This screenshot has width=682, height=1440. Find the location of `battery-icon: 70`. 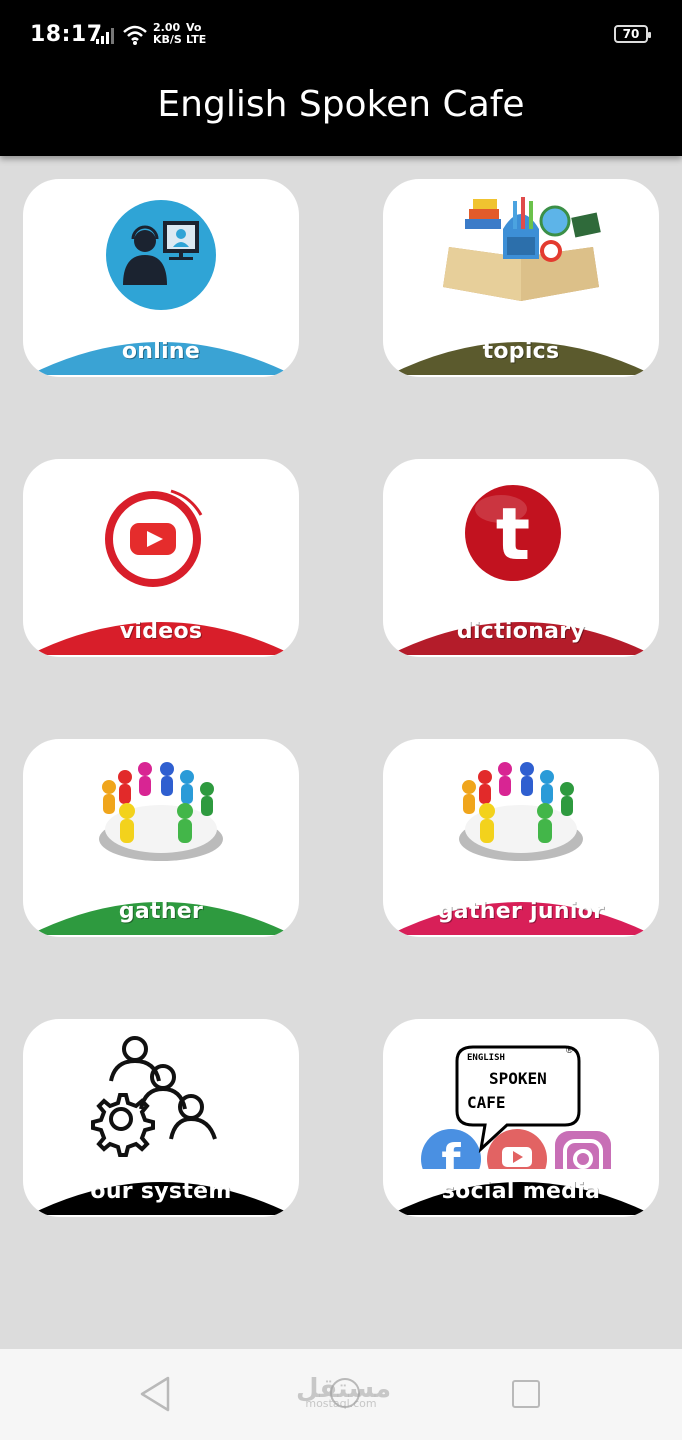

battery-icon: 70 is located at coordinates (632, 34).